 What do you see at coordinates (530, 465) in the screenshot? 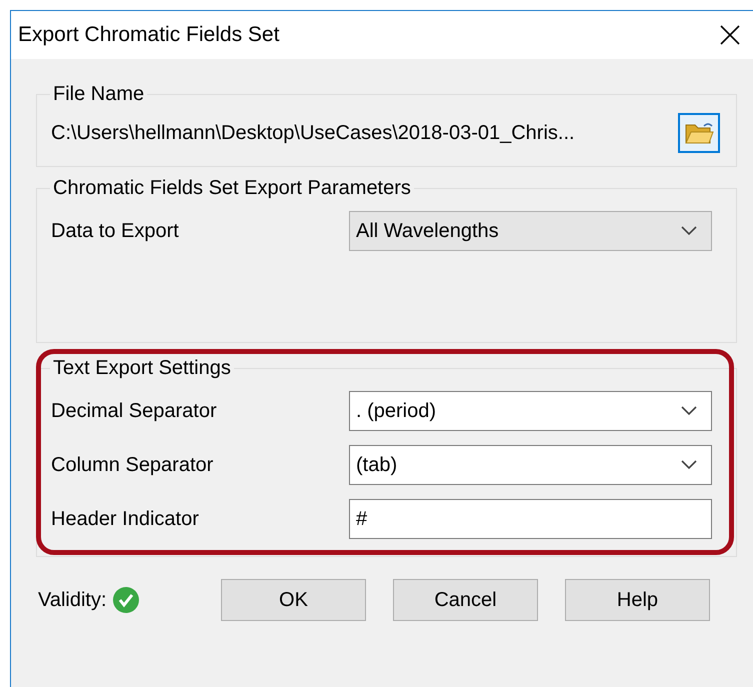
I see `combo-box: (tab)` at bounding box center [530, 465].